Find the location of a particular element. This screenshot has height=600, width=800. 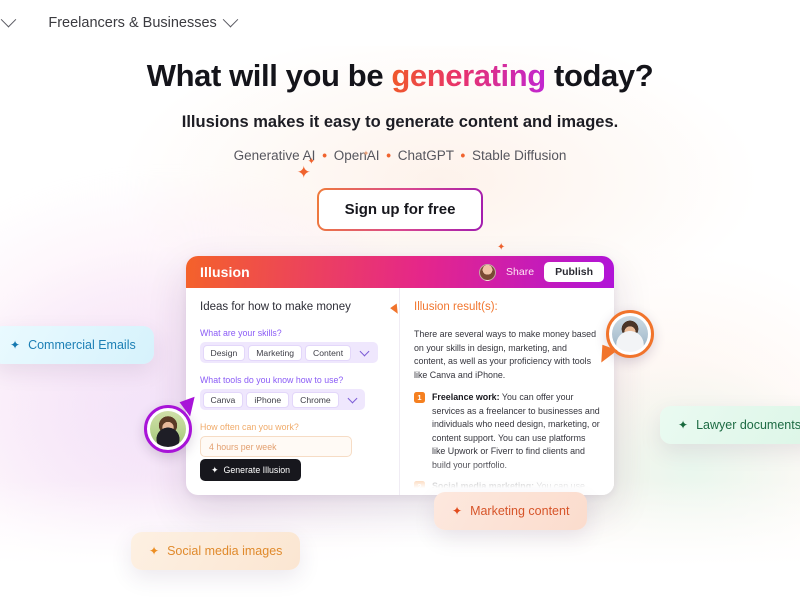

chip-design: Design is located at coordinates (224, 352).